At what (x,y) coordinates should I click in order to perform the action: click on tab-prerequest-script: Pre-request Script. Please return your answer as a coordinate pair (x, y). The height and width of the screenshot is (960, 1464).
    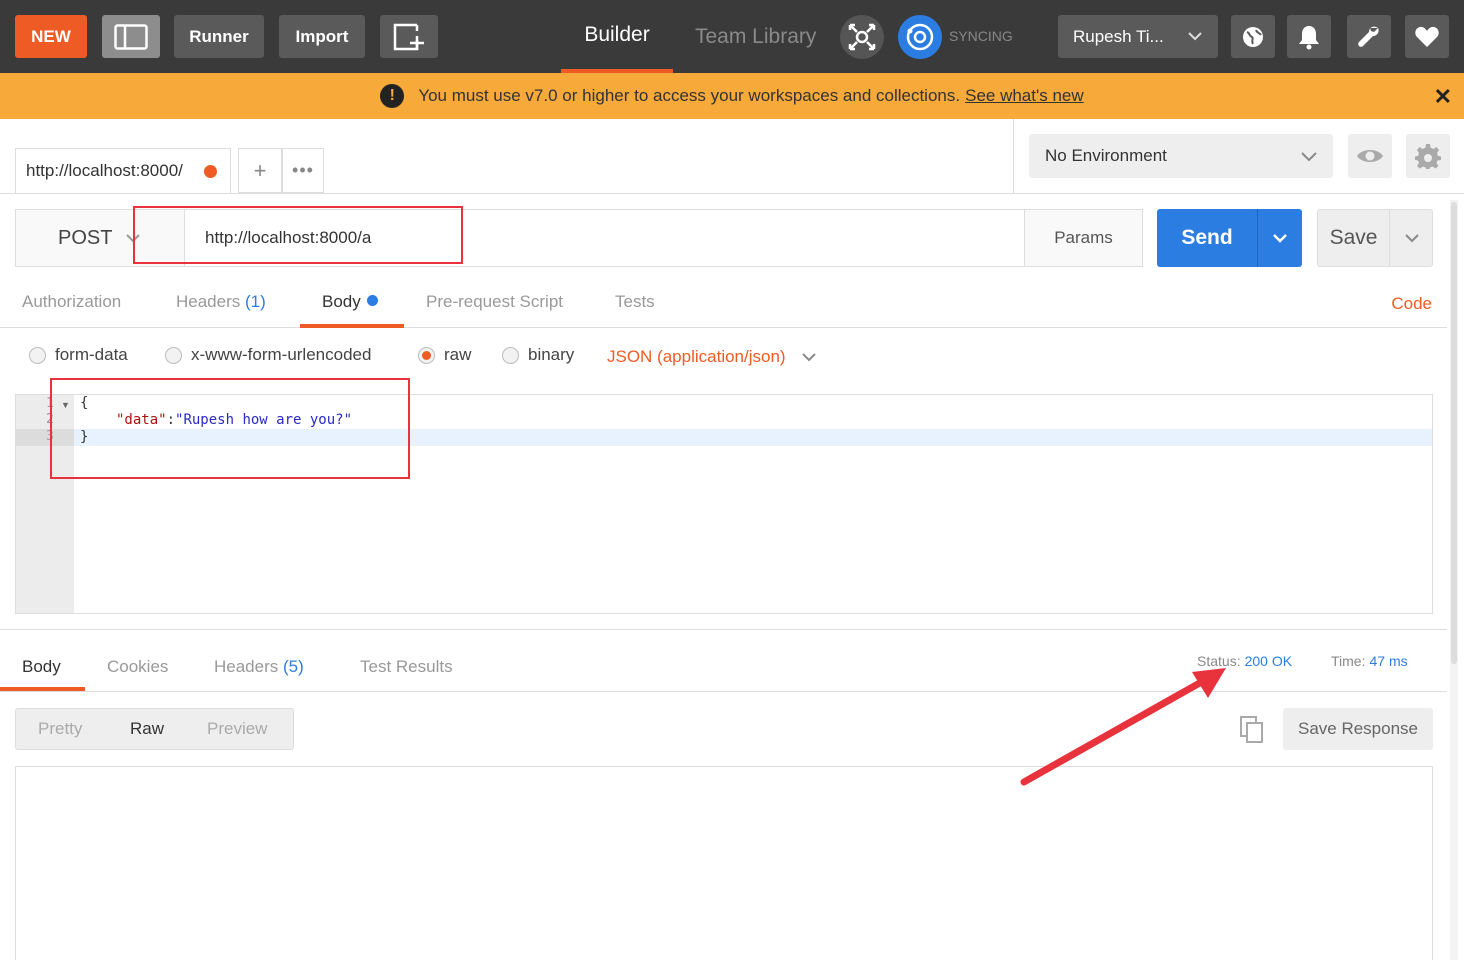
    Looking at the image, I should click on (494, 302).